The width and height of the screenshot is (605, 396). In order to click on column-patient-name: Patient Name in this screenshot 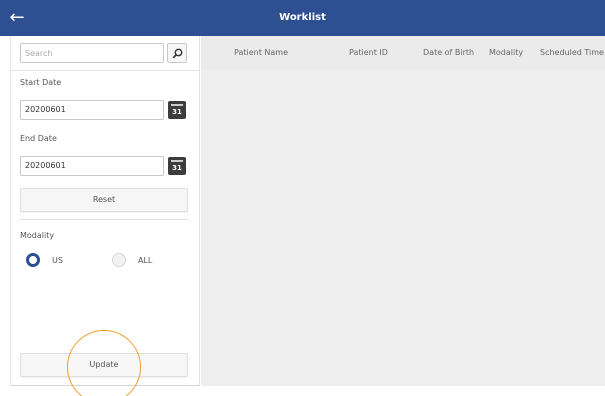, I will do `click(261, 52)`.